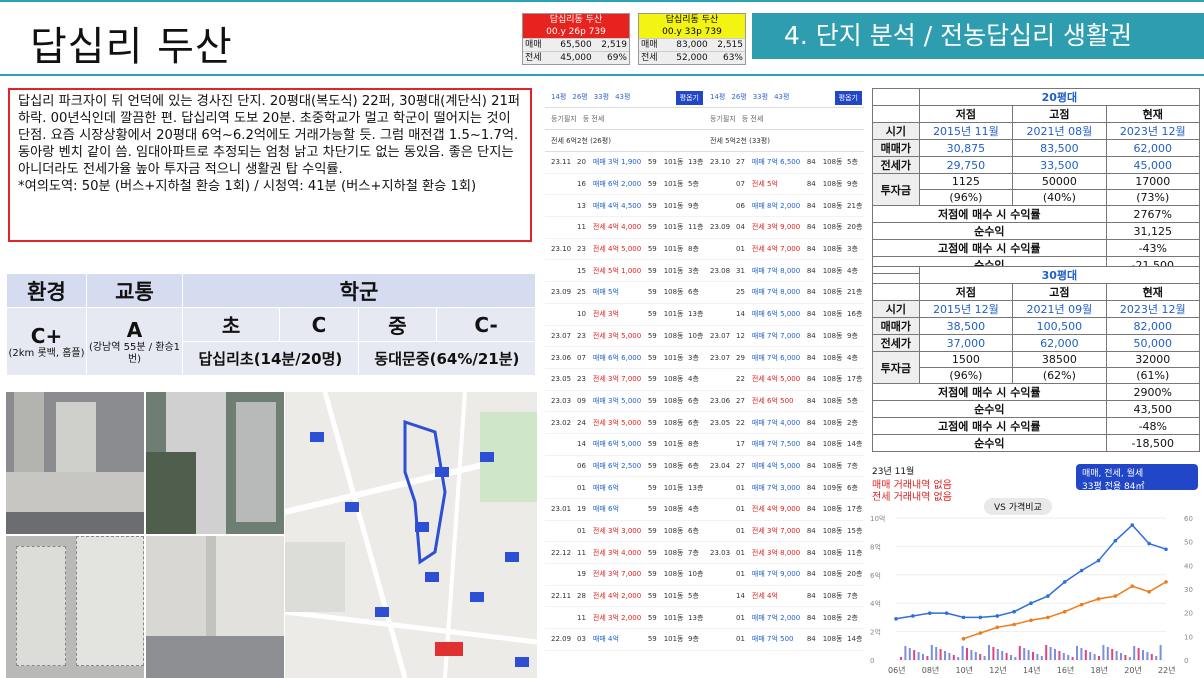  I want to click on listing-label: 전세 5억2천 (33평), so click(784, 141).